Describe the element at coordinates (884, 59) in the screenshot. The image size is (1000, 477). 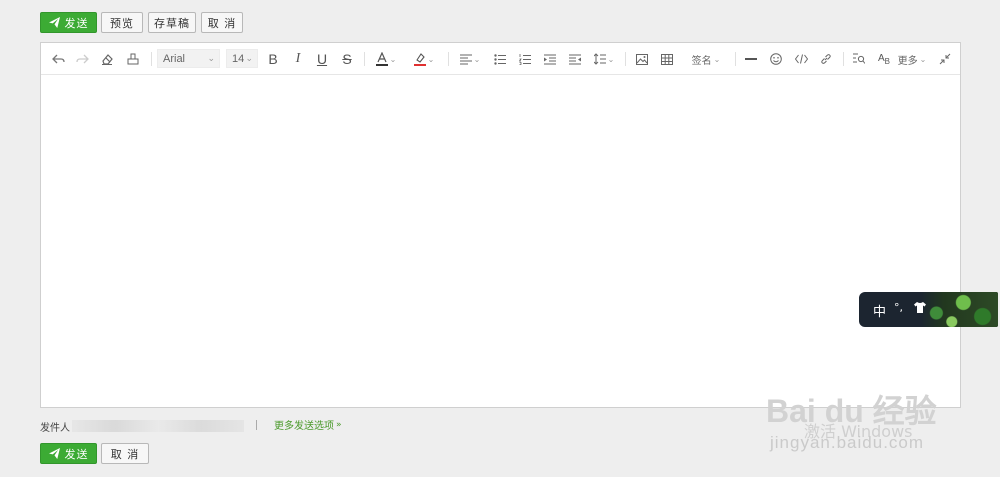
I see `case-icon: AB` at that location.